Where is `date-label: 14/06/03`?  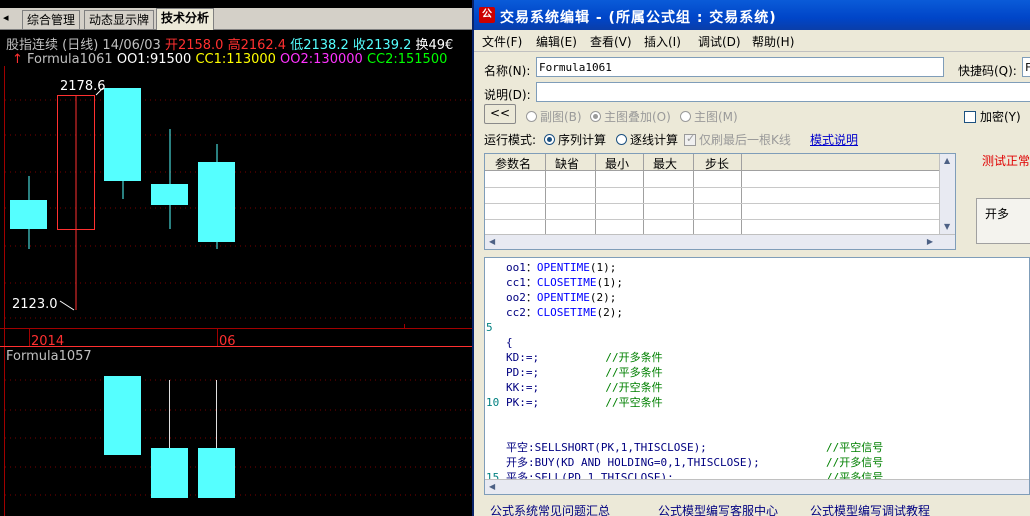
date-label: 14/06/03 is located at coordinates (131, 45).